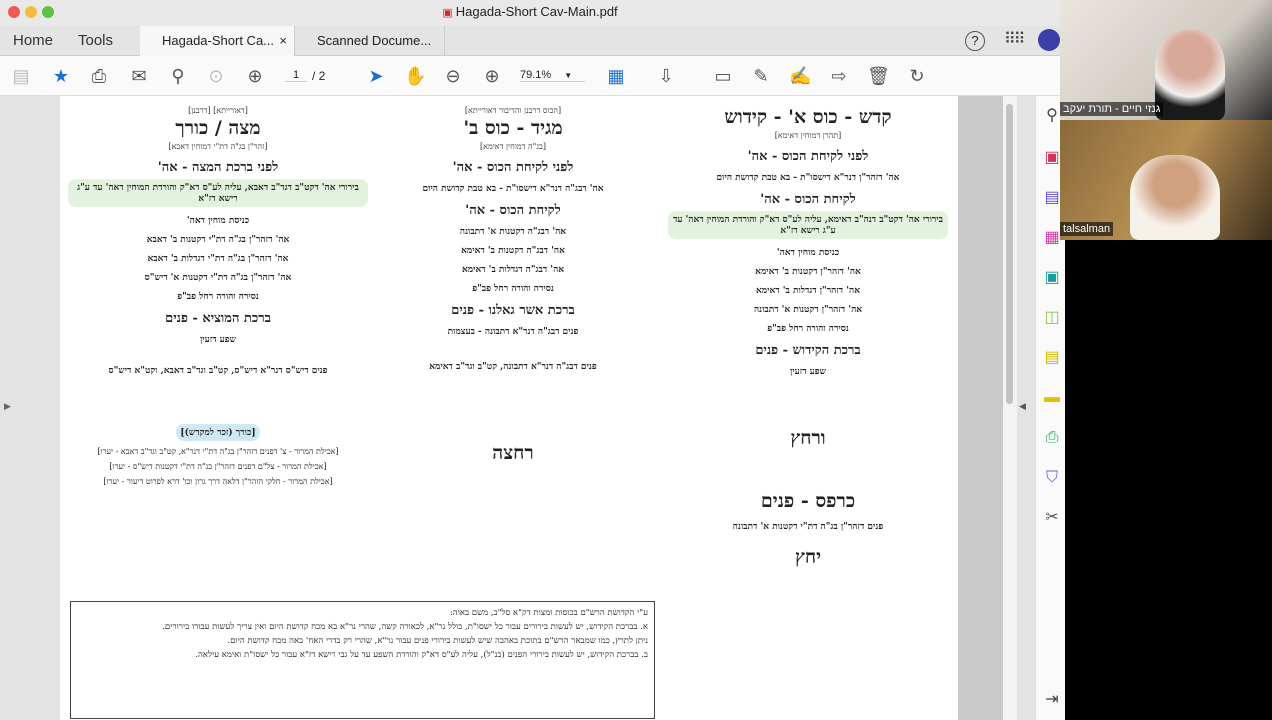  Describe the element at coordinates (1052, 198) in the screenshot. I see `export-pdf-icon: ▤` at that location.